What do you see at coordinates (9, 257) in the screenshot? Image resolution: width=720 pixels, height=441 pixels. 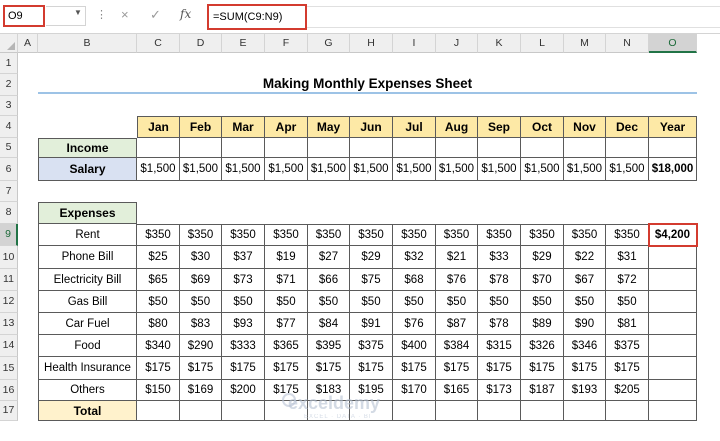 I see `row-header-10: 10` at bounding box center [9, 257].